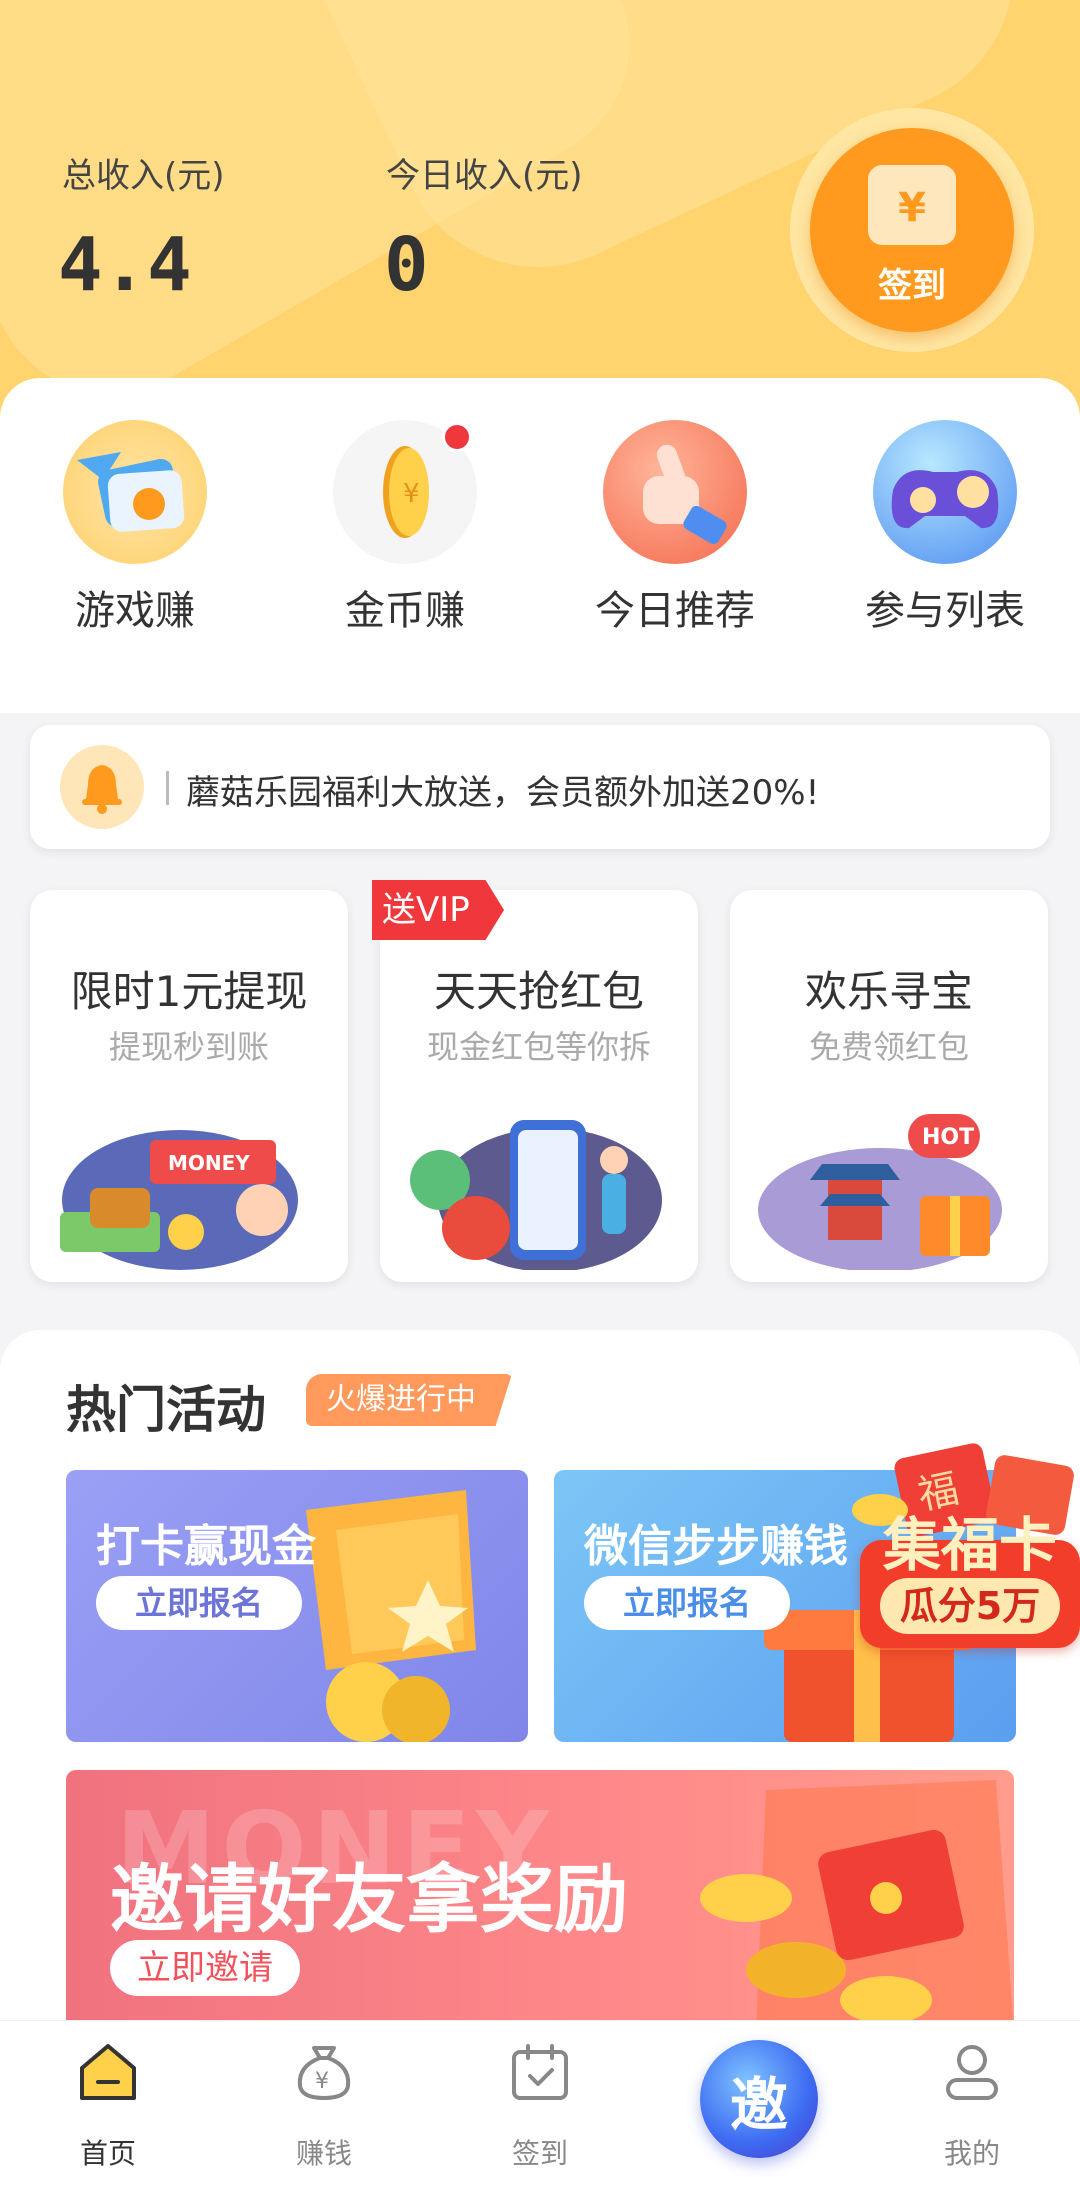 Image resolution: width=1080 pixels, height=2189 pixels. I want to click on tab-label: 签到, so click(539, 2153).